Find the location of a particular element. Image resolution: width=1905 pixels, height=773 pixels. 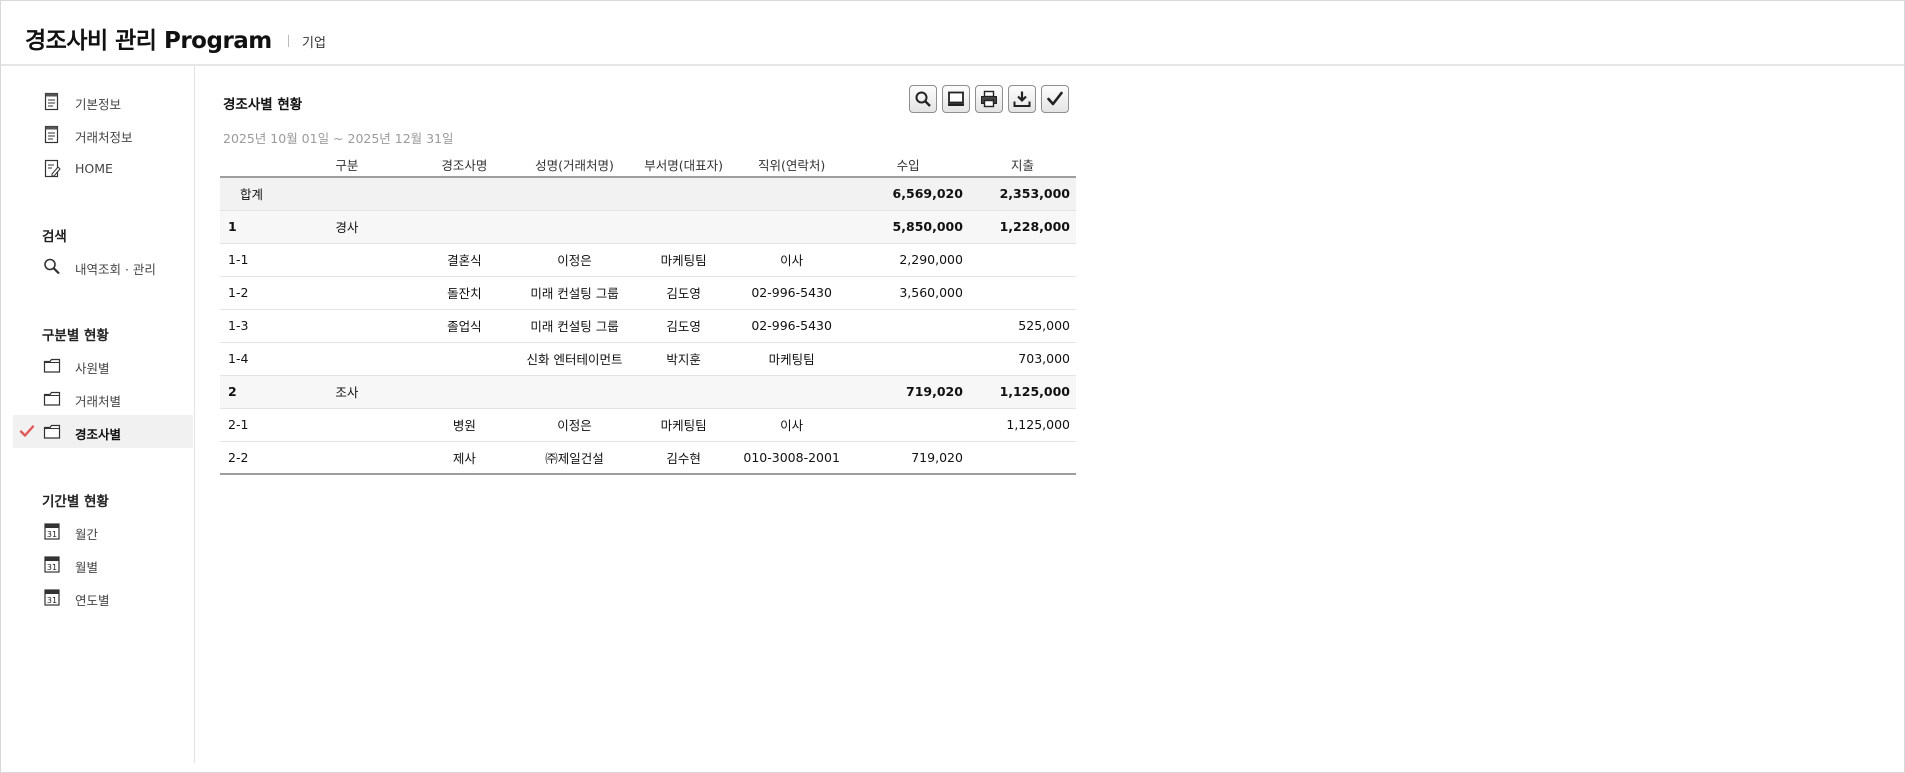

header-divider is located at coordinates (288, 41).